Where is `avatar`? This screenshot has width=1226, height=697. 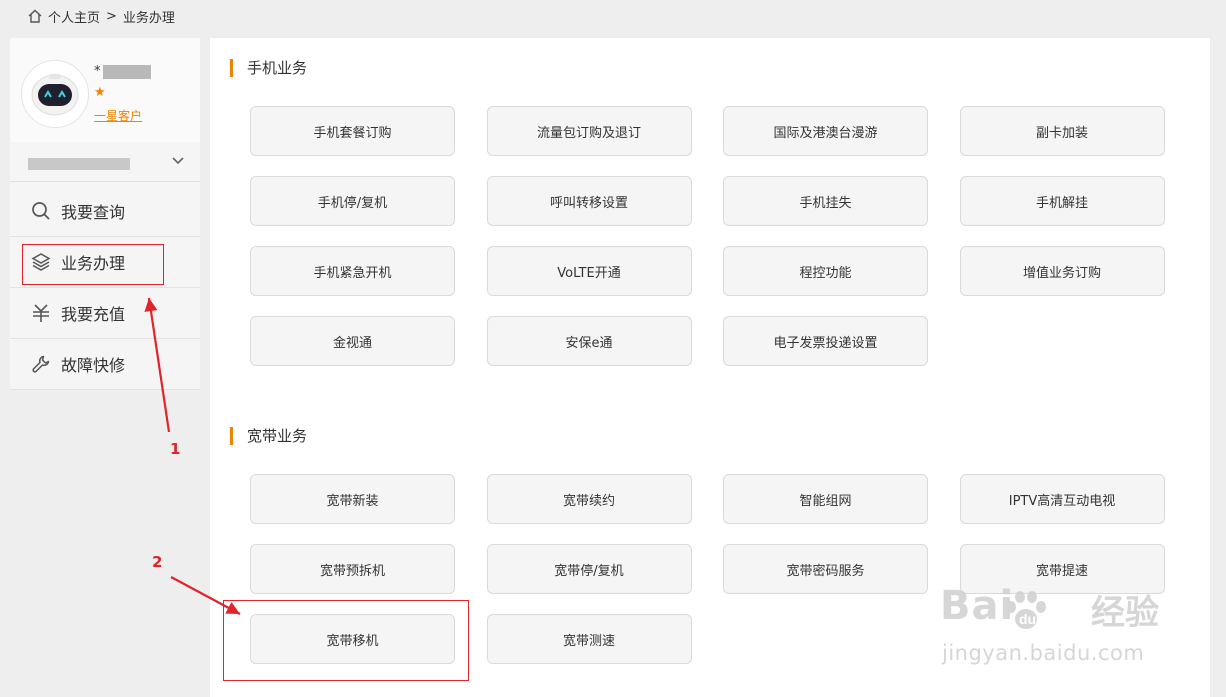 avatar is located at coordinates (55, 94).